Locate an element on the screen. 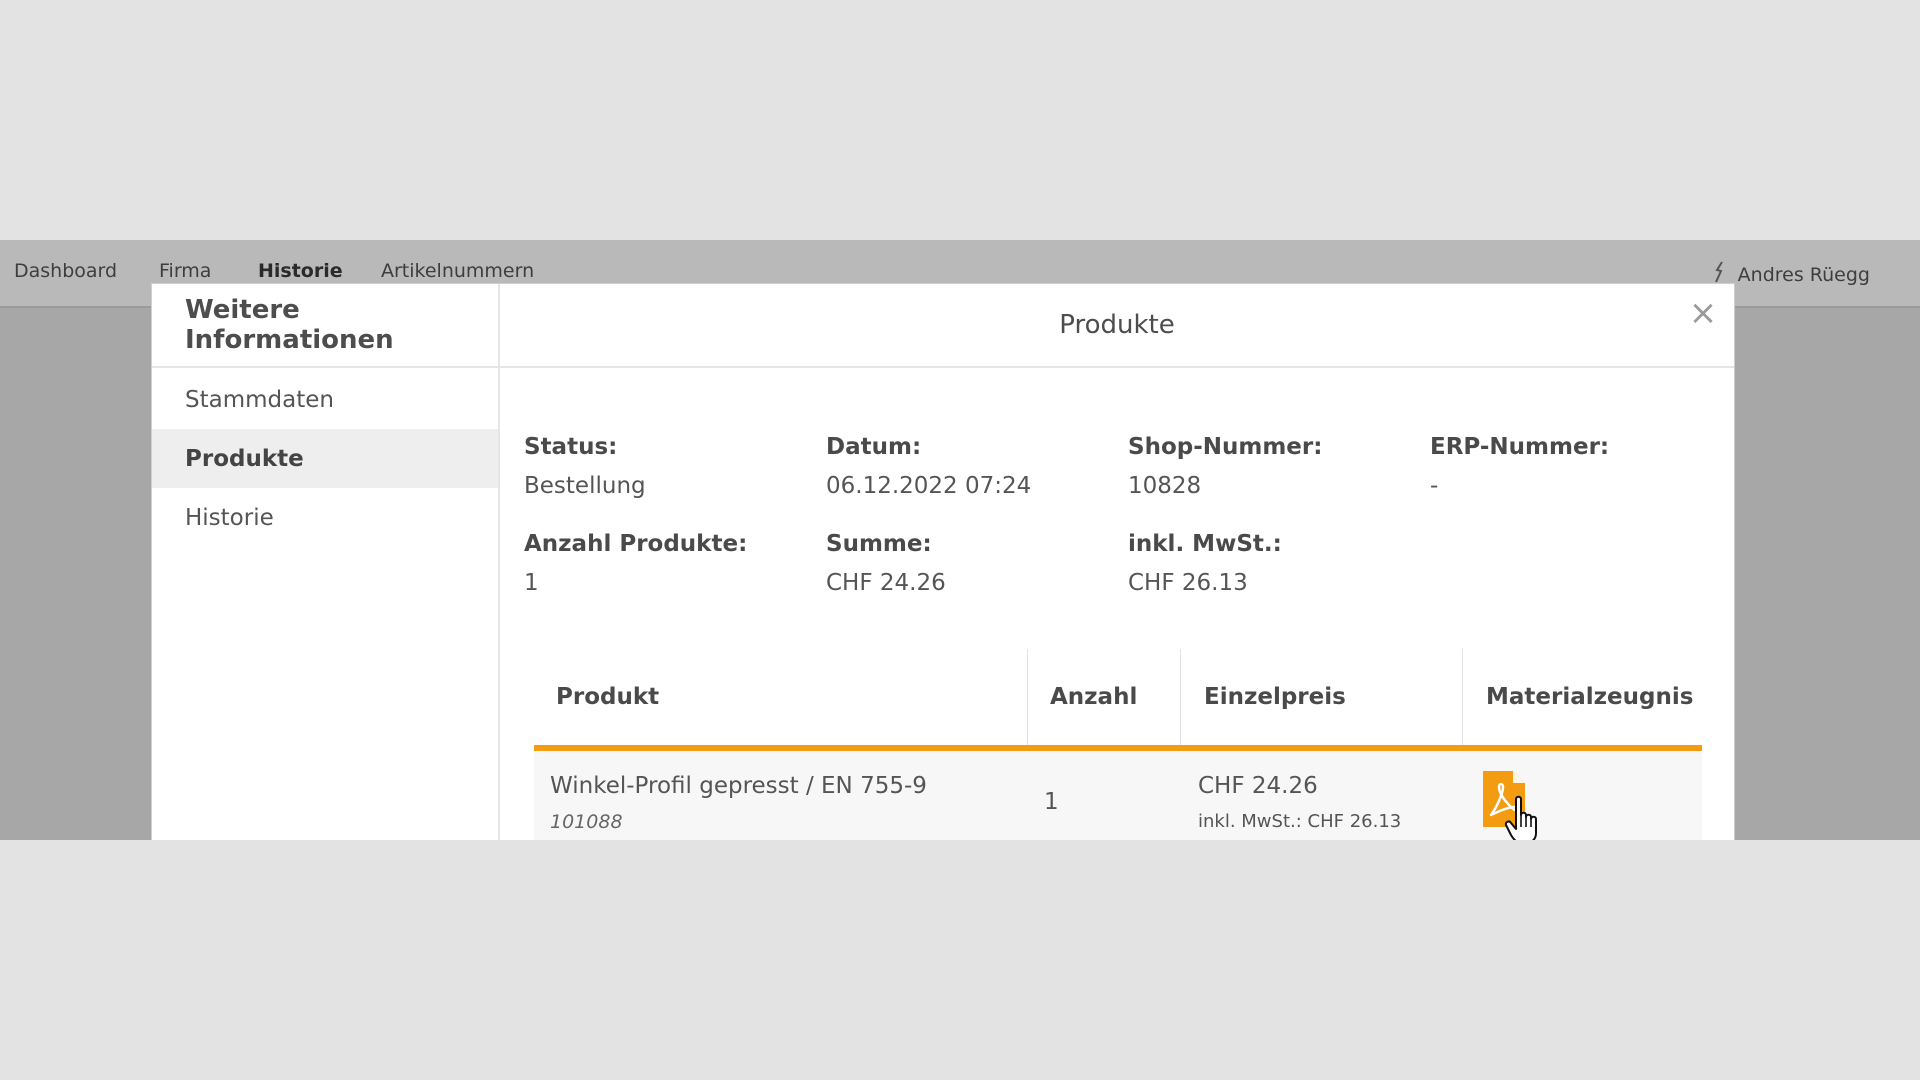 Image resolution: width=1920 pixels, height=1080 pixels. sidebar-item-produkte: Produkte is located at coordinates (325, 458).